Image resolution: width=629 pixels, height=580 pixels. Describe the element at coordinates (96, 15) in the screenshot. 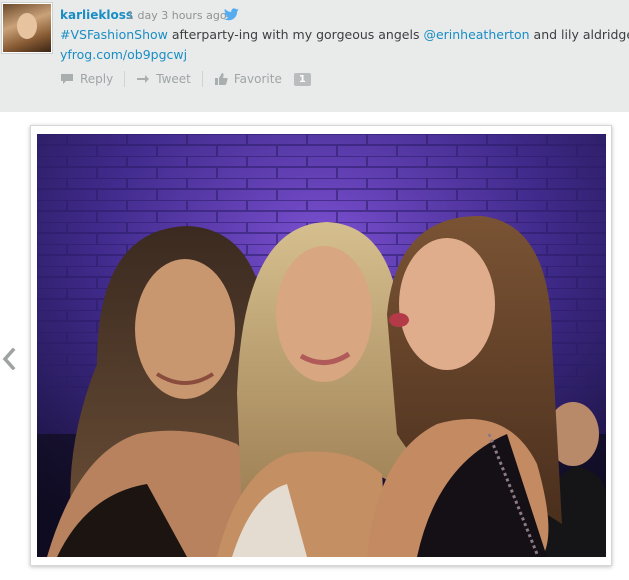

I see `username-link: karliekloss` at that location.